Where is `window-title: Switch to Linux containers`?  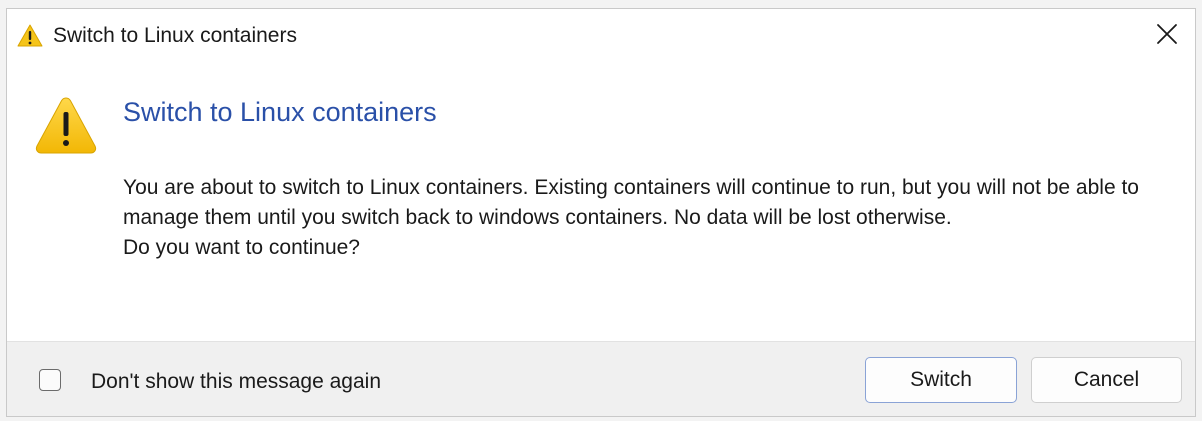
window-title: Switch to Linux containers is located at coordinates (175, 35).